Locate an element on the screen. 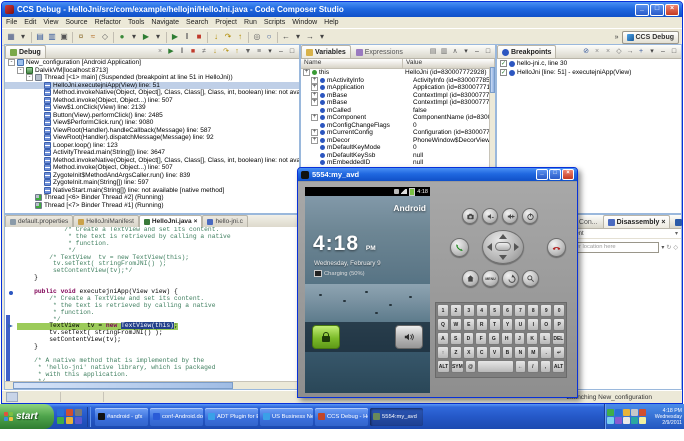 This screenshot has width=684, height=441. perspective-button: CCS Debug is located at coordinates (650, 37).